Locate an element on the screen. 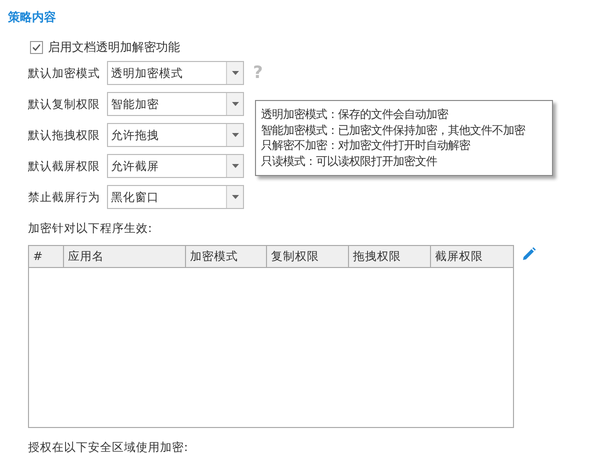  checkbox-label: 启用文档透明加解密功能 is located at coordinates (114, 47).